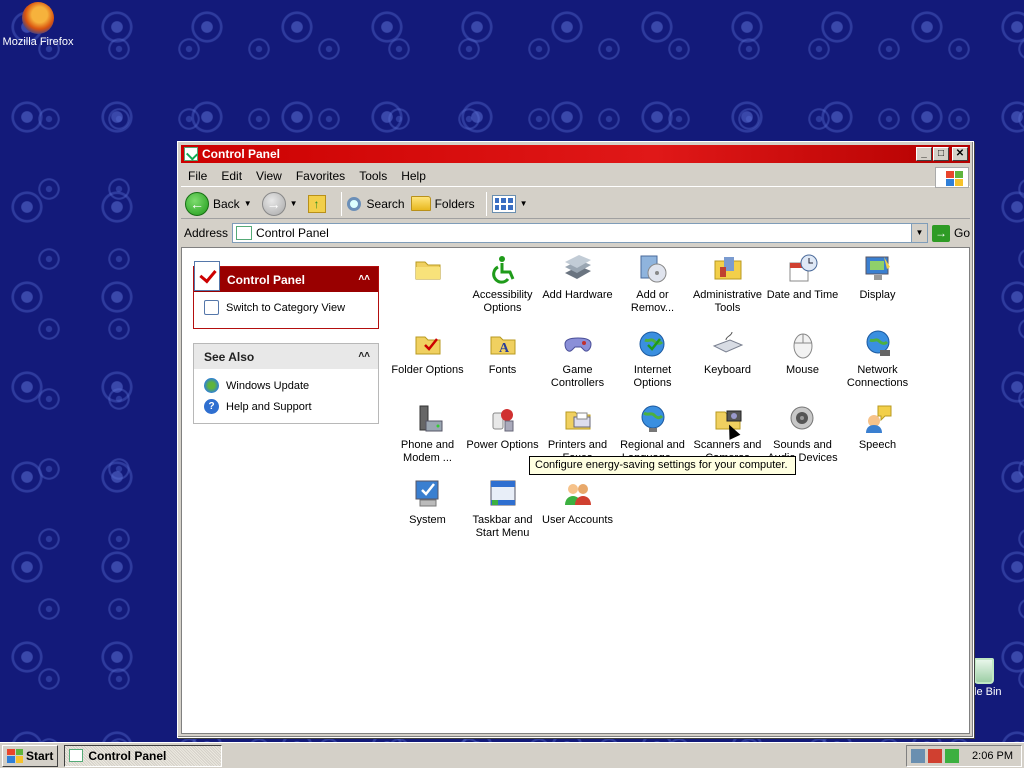 This screenshot has height=768, width=1024. What do you see at coordinates (40, 755) in the screenshot?
I see `start-label: Start` at bounding box center [40, 755].